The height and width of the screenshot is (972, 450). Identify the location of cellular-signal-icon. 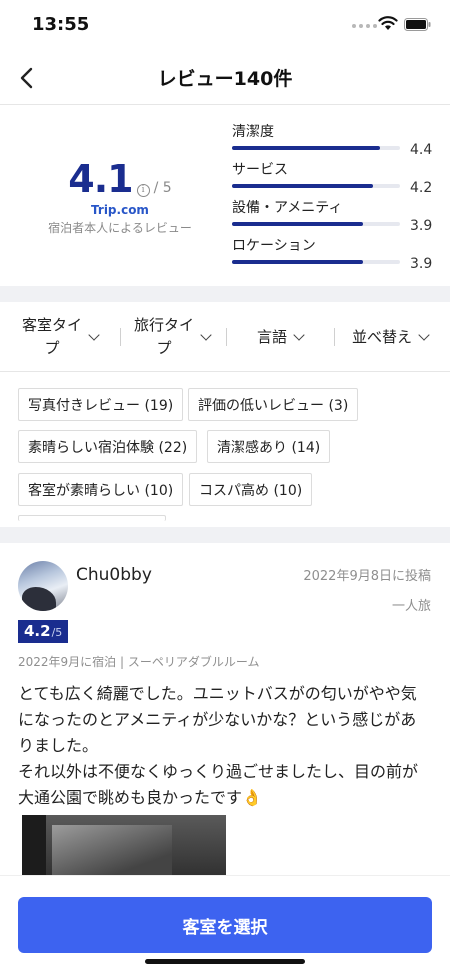
(364, 26).